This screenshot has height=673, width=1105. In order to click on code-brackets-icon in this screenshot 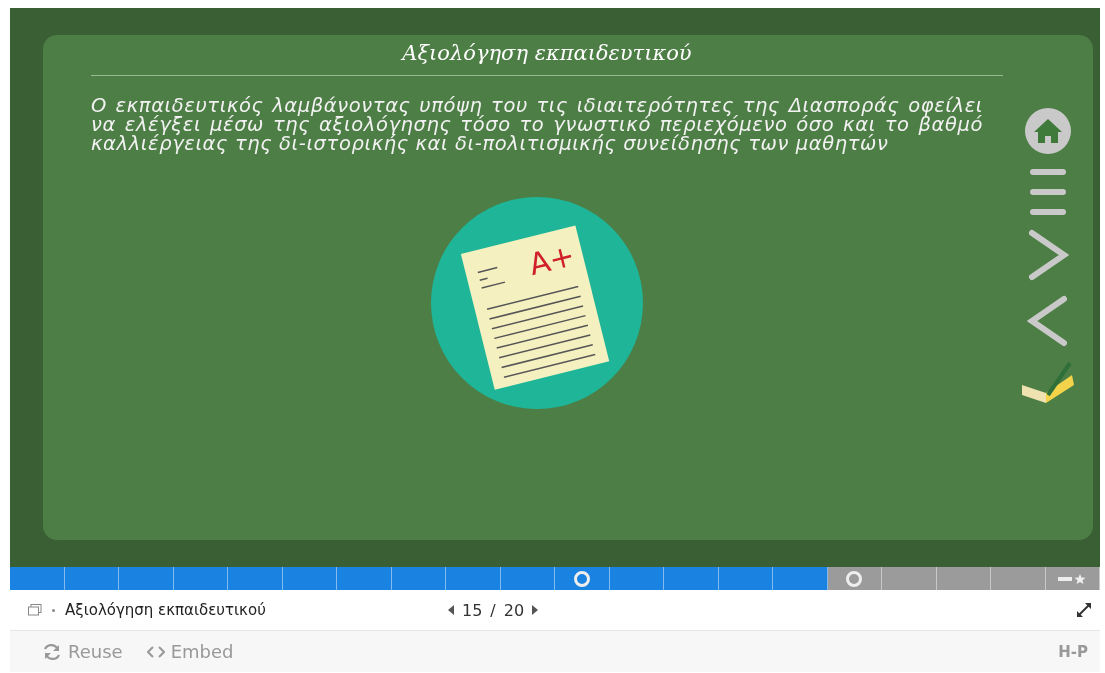, I will do `click(155, 651)`.